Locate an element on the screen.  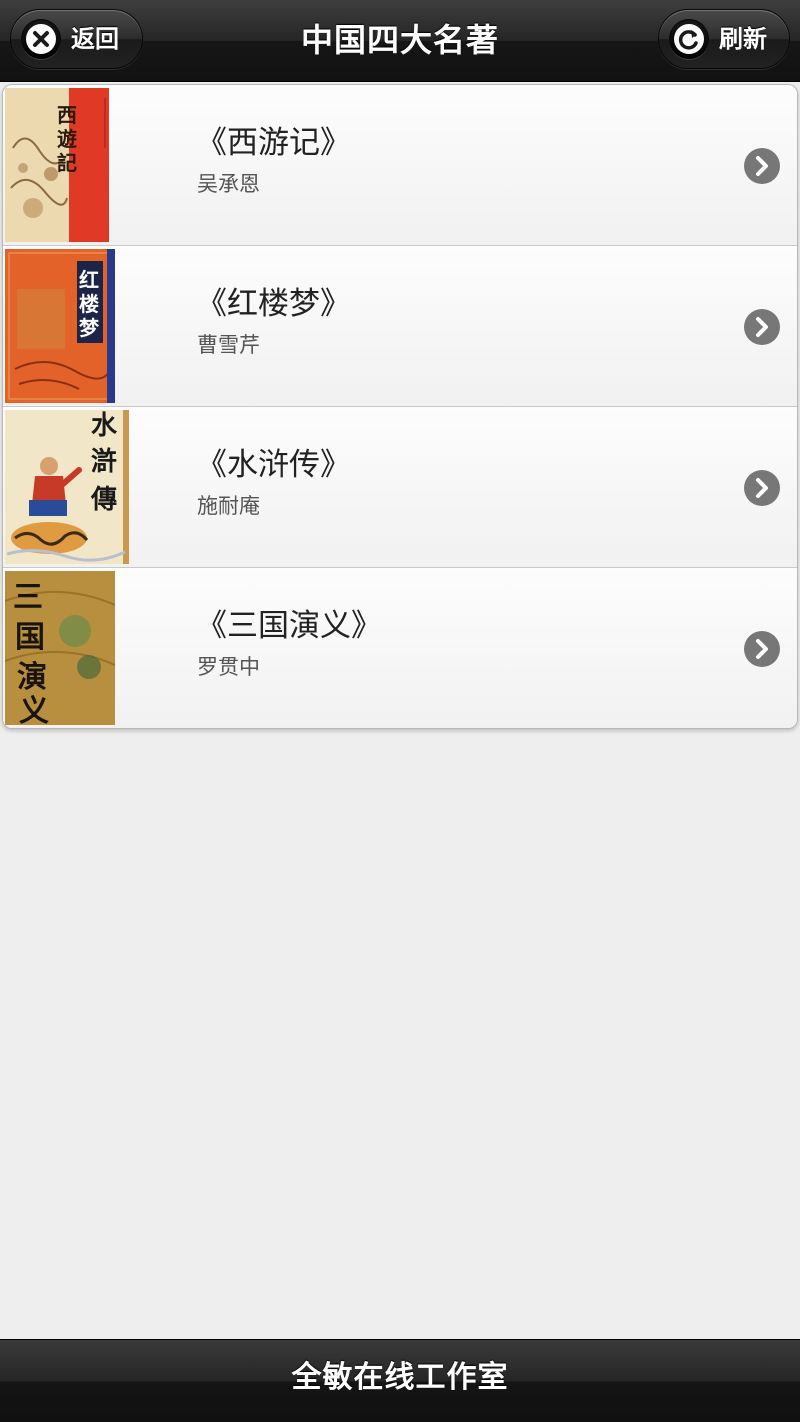
svg-text: 国 is located at coordinates (30, 637).